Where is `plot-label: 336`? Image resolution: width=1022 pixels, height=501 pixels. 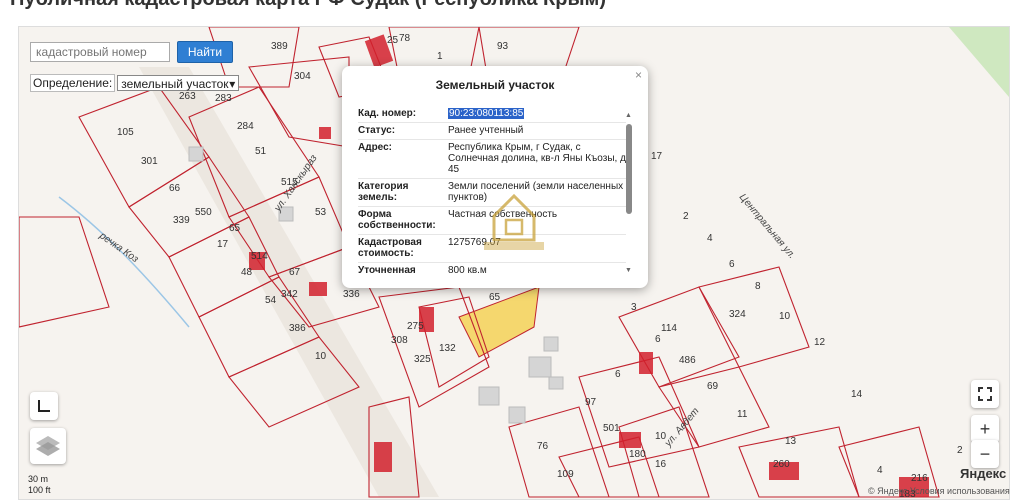 plot-label: 336 is located at coordinates (351, 294).